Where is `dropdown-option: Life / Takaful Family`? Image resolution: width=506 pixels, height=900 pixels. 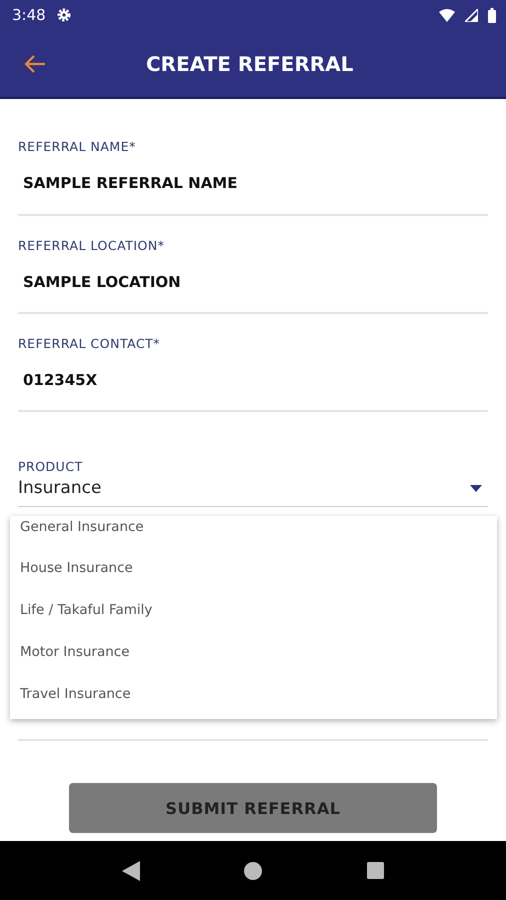 dropdown-option: Life / Takaful Family is located at coordinates (253, 610).